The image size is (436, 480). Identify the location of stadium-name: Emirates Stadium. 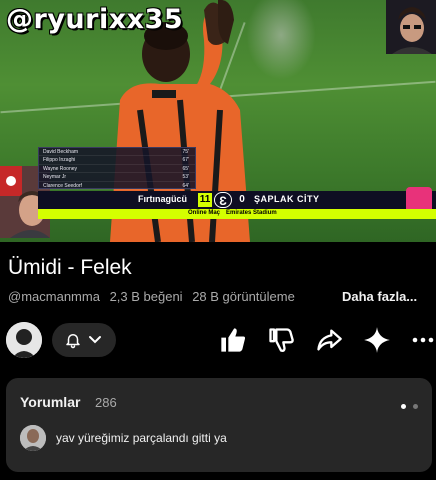
(251, 213).